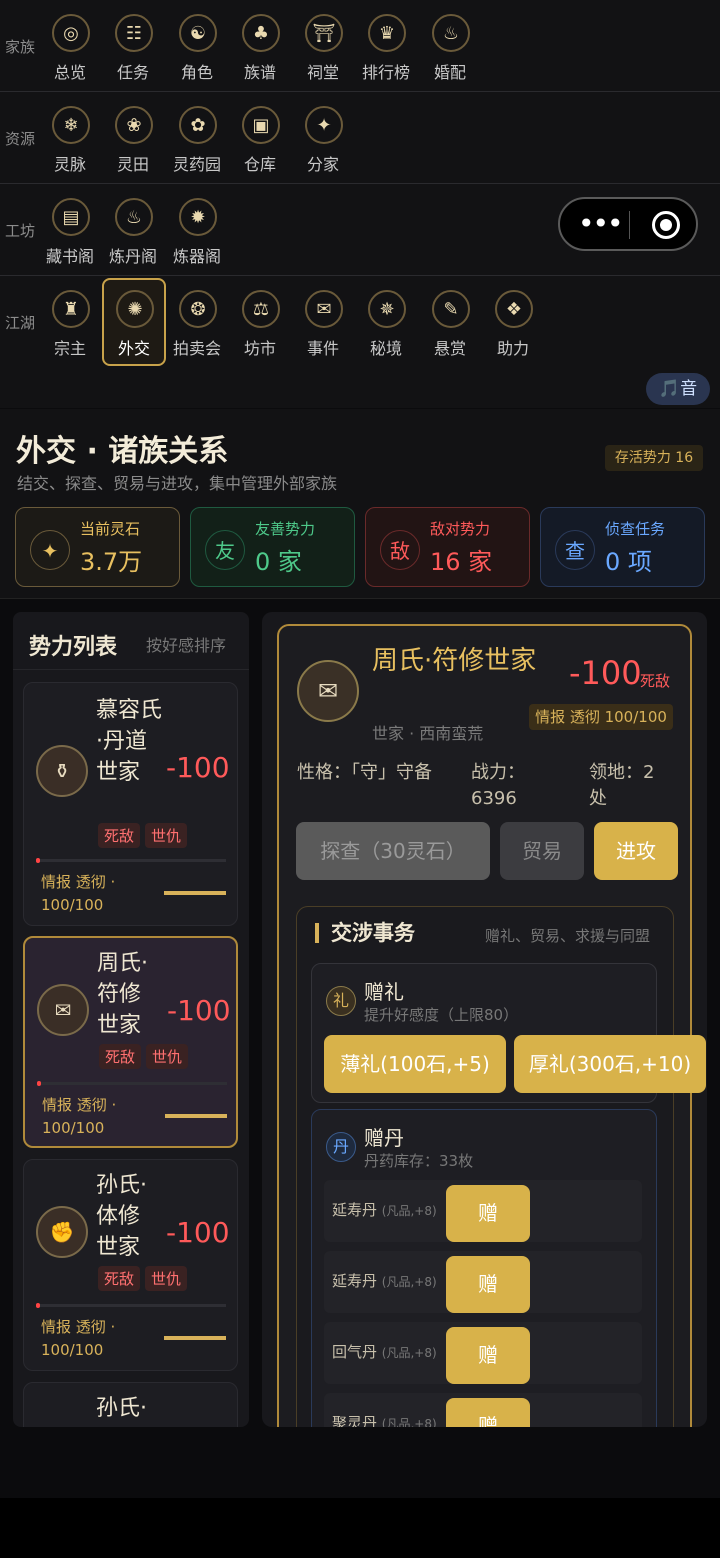 The image size is (720, 1558). I want to click on pill-row: 回气丹 (凡品,+8) 赠, so click(483, 1353).